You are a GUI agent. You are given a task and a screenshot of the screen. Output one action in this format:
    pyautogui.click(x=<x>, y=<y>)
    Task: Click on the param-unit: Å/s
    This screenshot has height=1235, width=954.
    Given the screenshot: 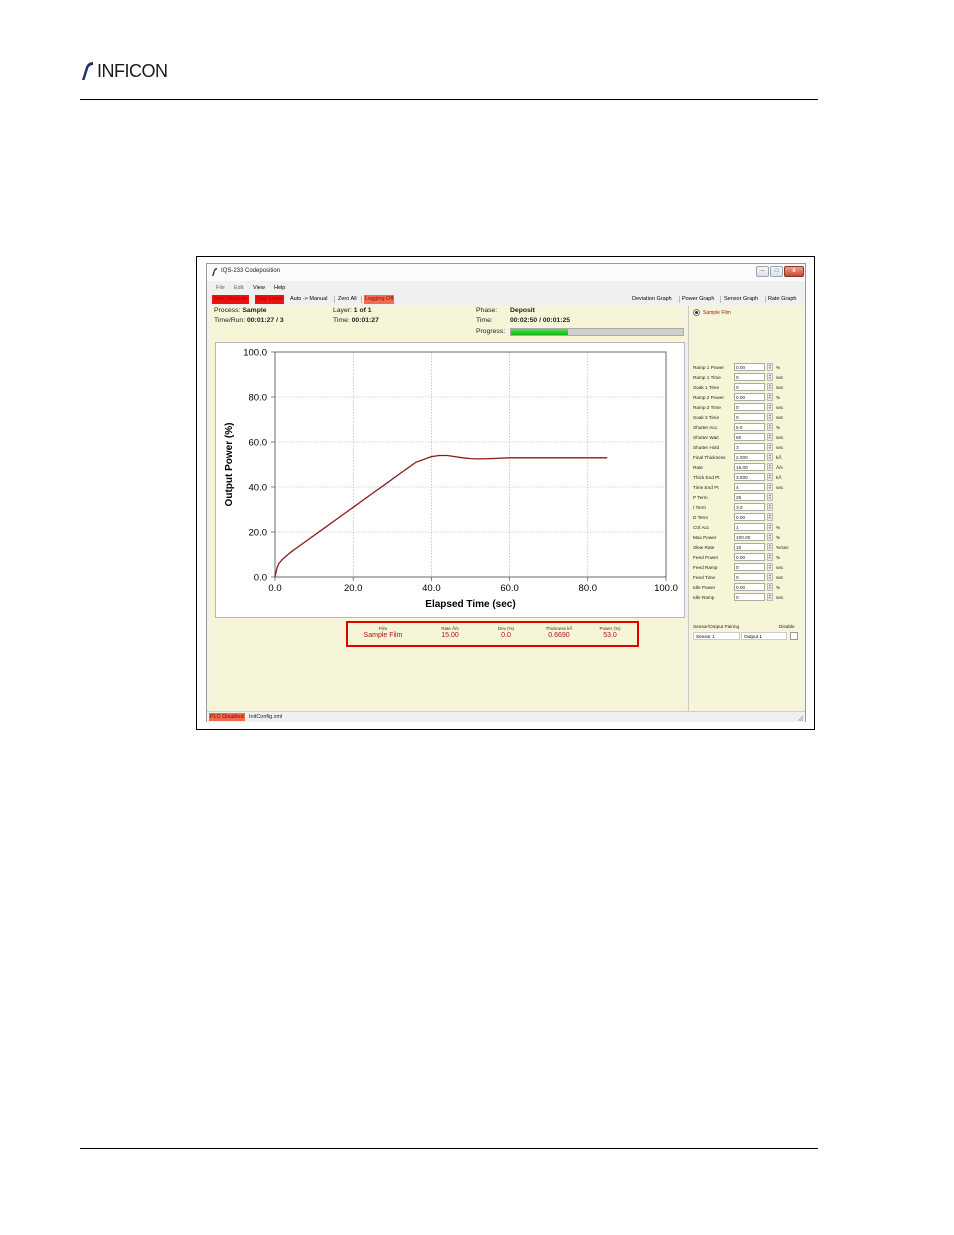 What is the action you would take?
    pyautogui.click(x=779, y=467)
    